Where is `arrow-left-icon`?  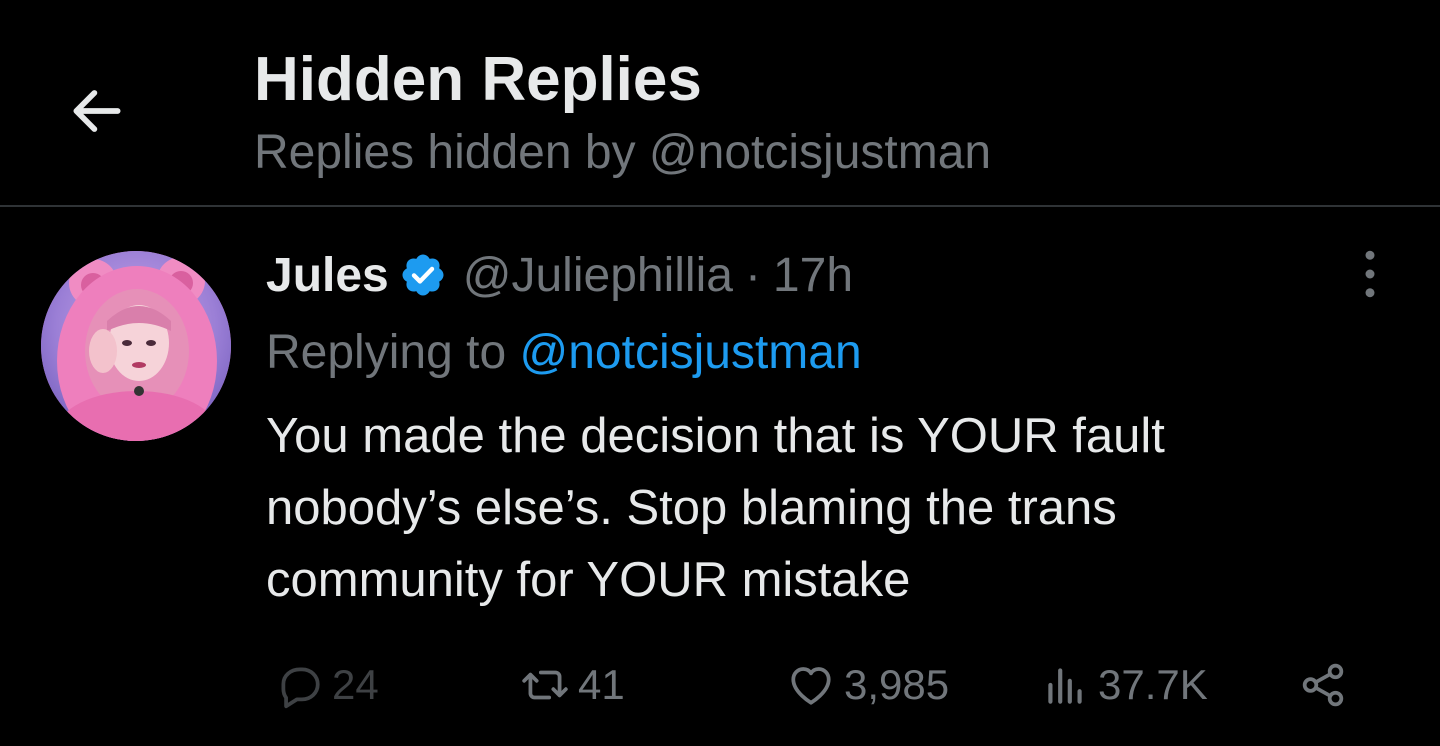 arrow-left-icon is located at coordinates (97, 111).